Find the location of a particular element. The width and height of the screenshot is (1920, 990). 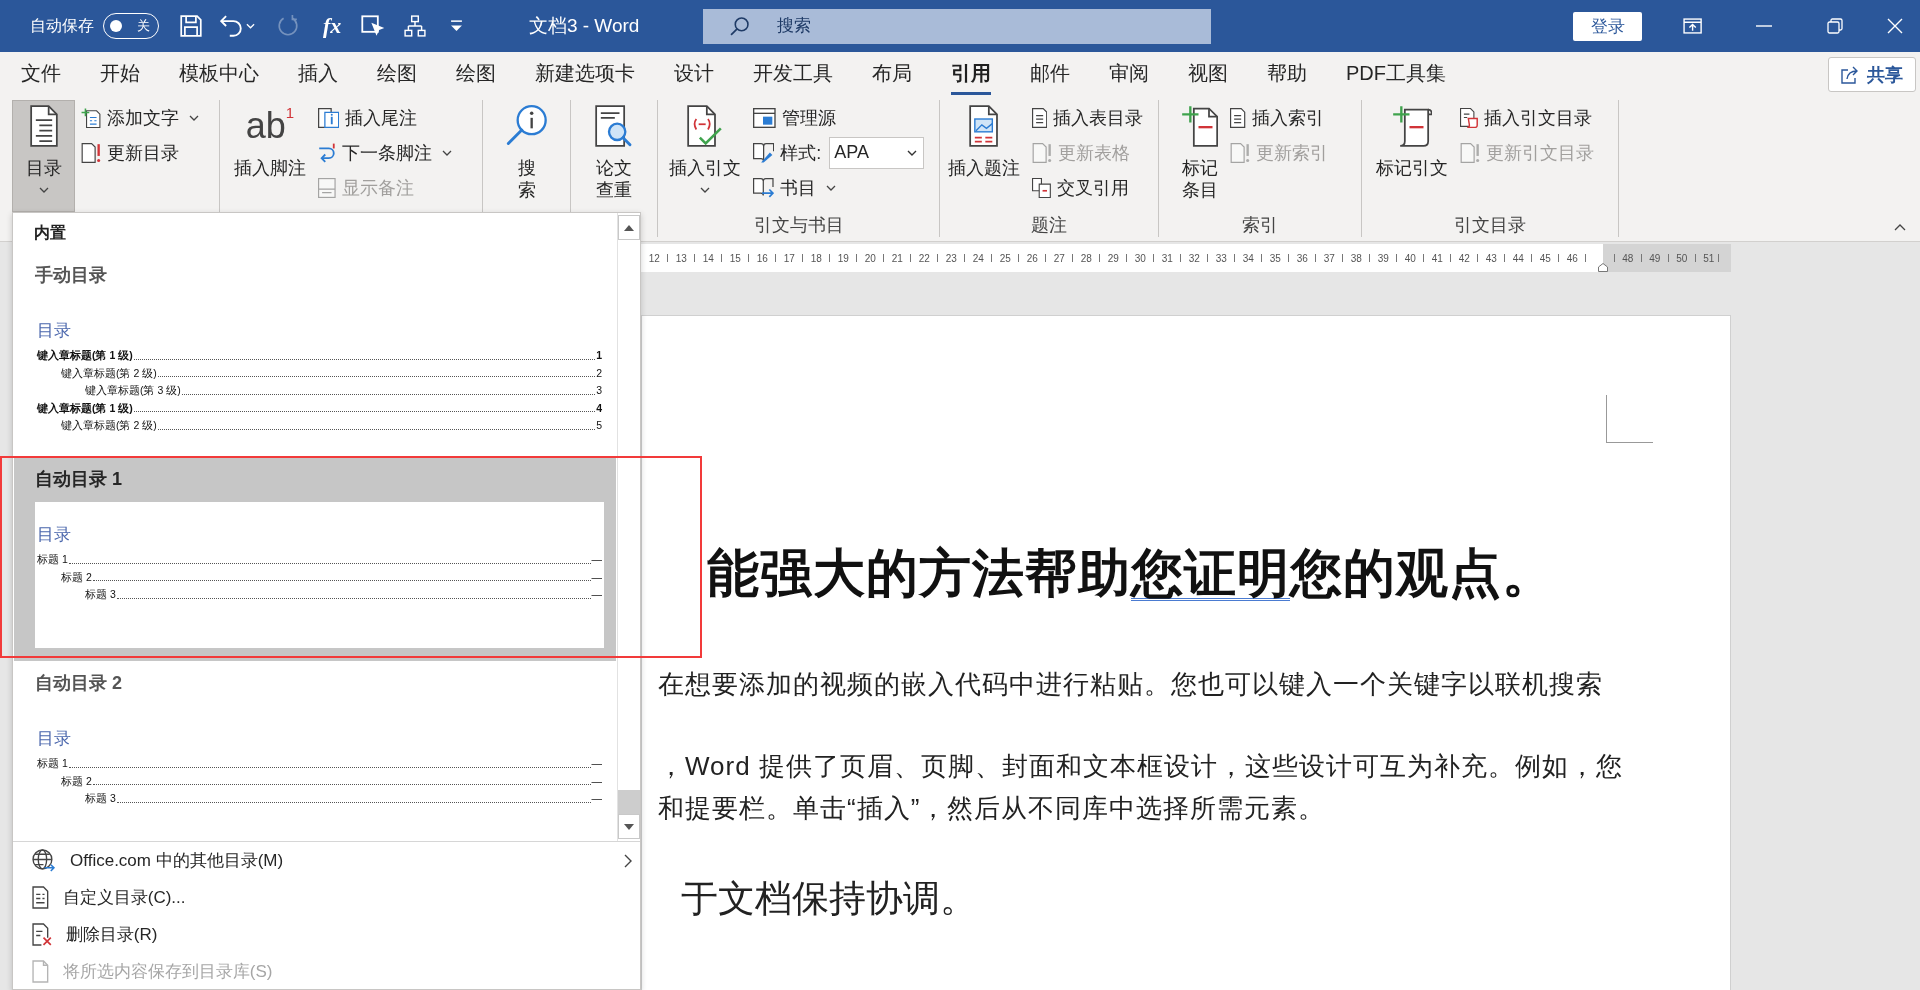

save-icon is located at coordinates (191, 26).